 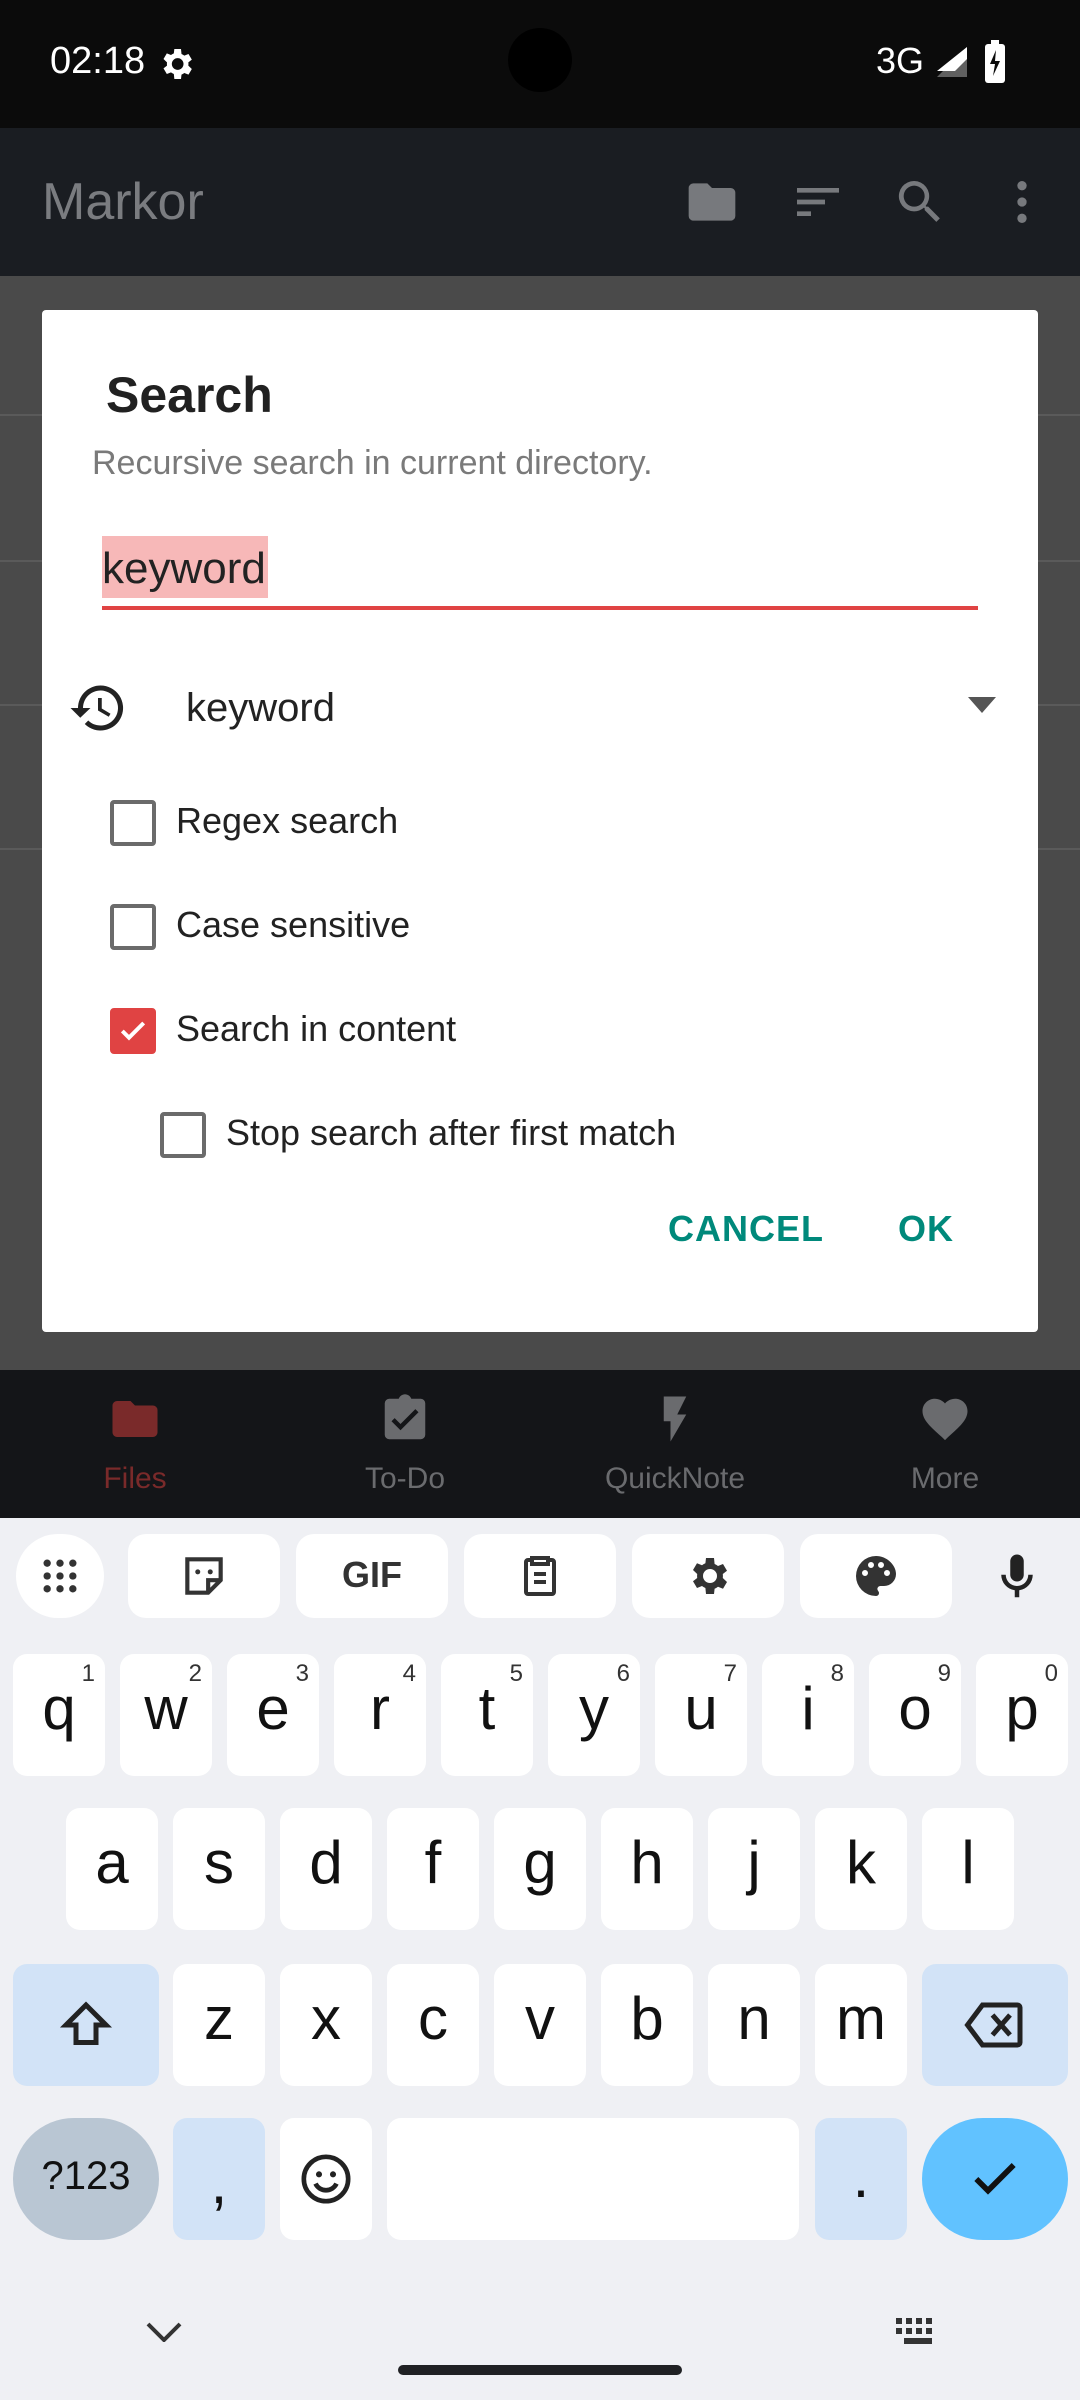 What do you see at coordinates (326, 2179) in the screenshot?
I see `emoji-key` at bounding box center [326, 2179].